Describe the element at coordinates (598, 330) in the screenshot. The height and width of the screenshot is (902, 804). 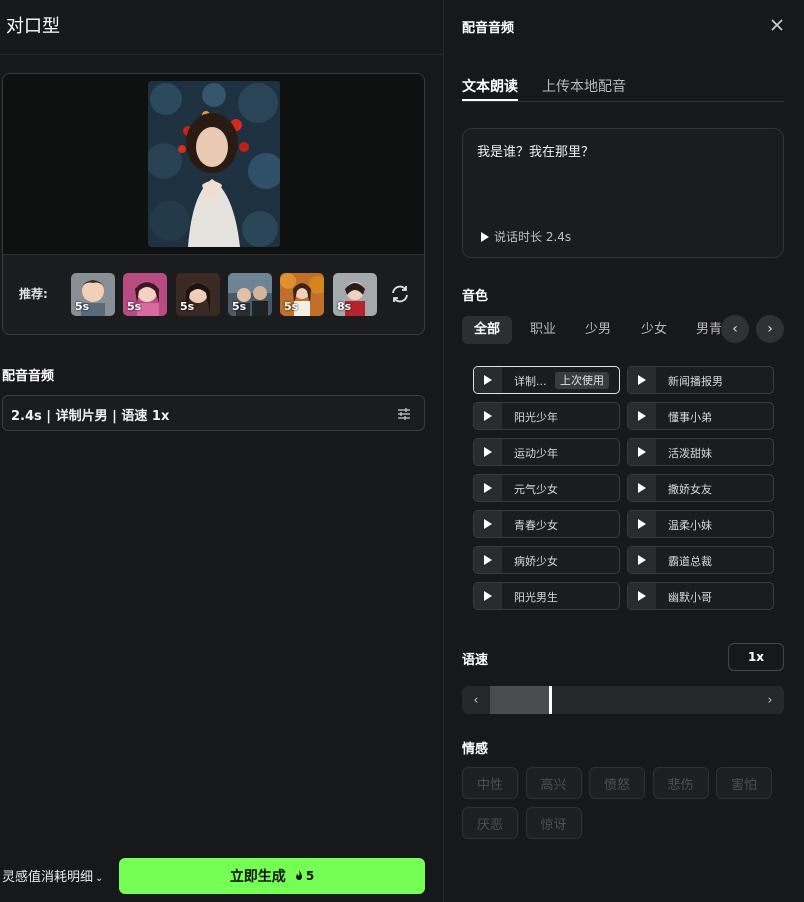
I see `voice-category-boy: 少男` at that location.